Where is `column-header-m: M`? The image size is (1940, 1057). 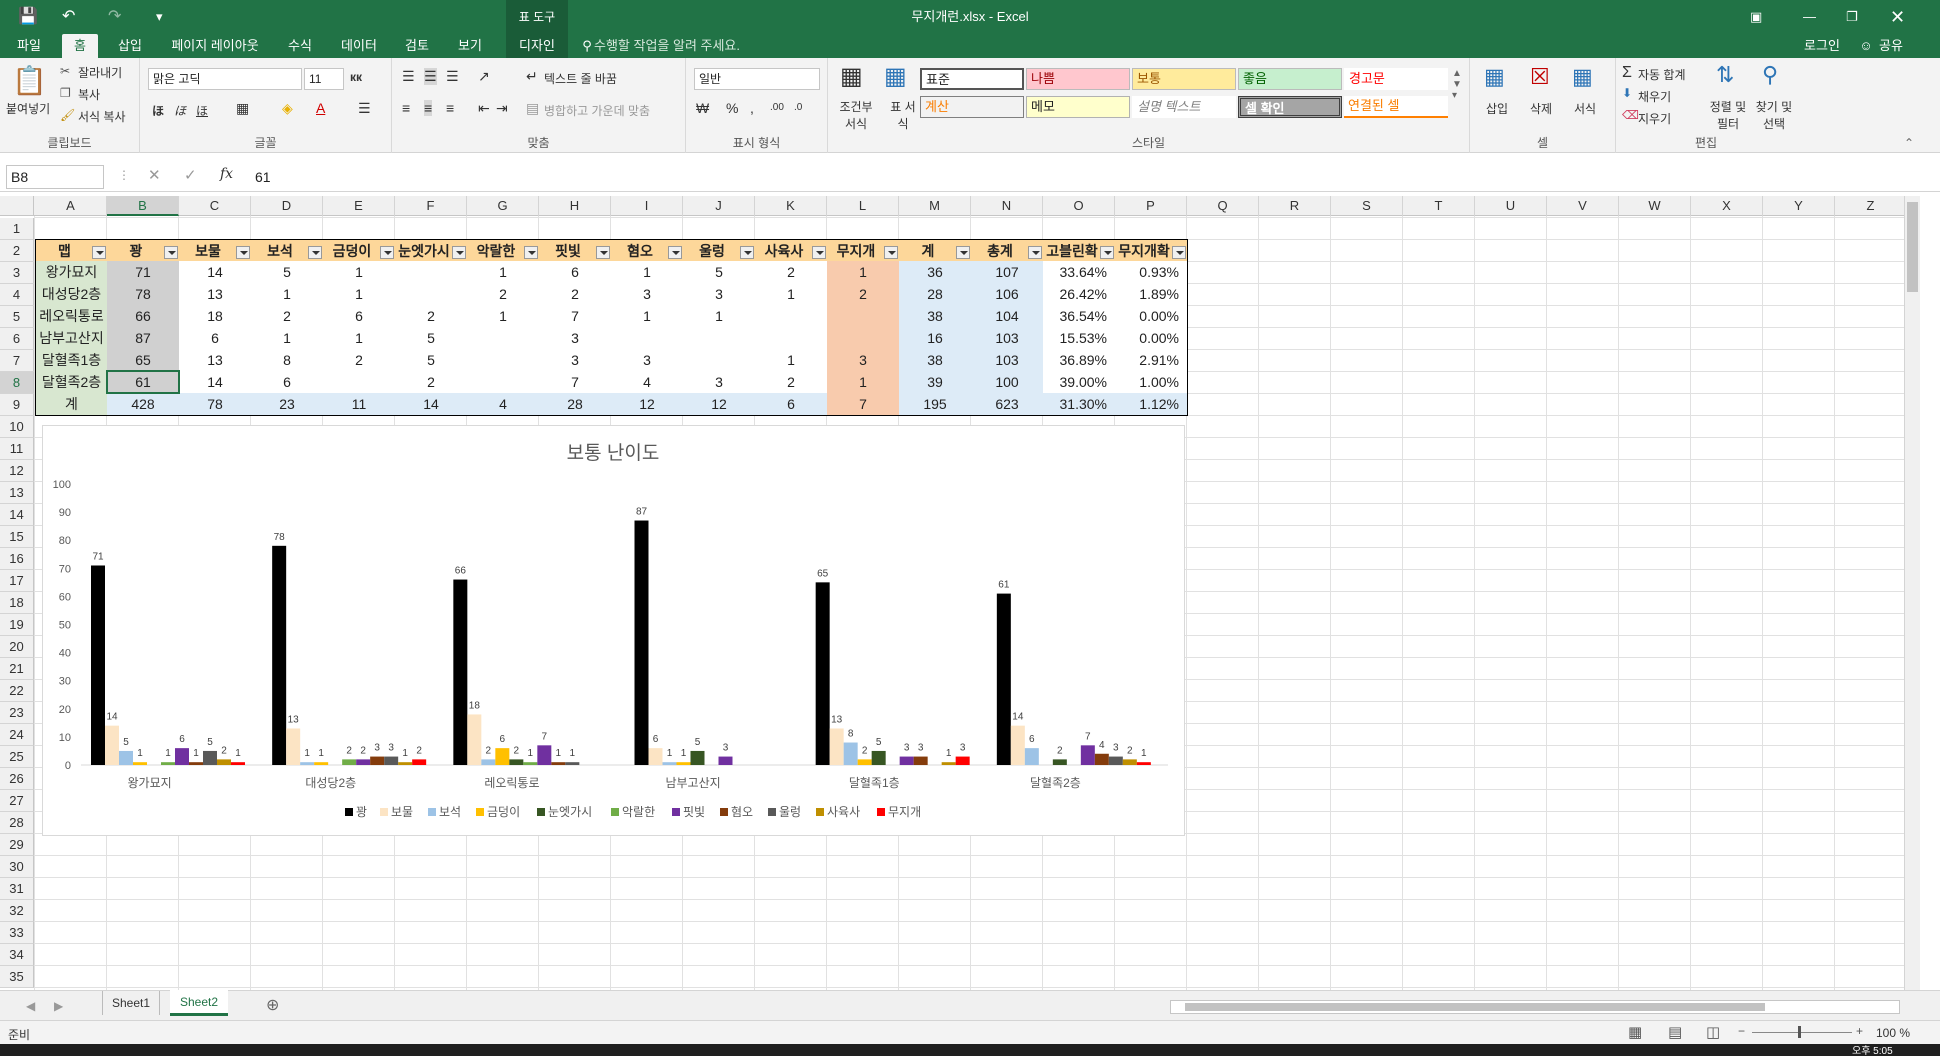
column-header-m: M is located at coordinates (935, 206).